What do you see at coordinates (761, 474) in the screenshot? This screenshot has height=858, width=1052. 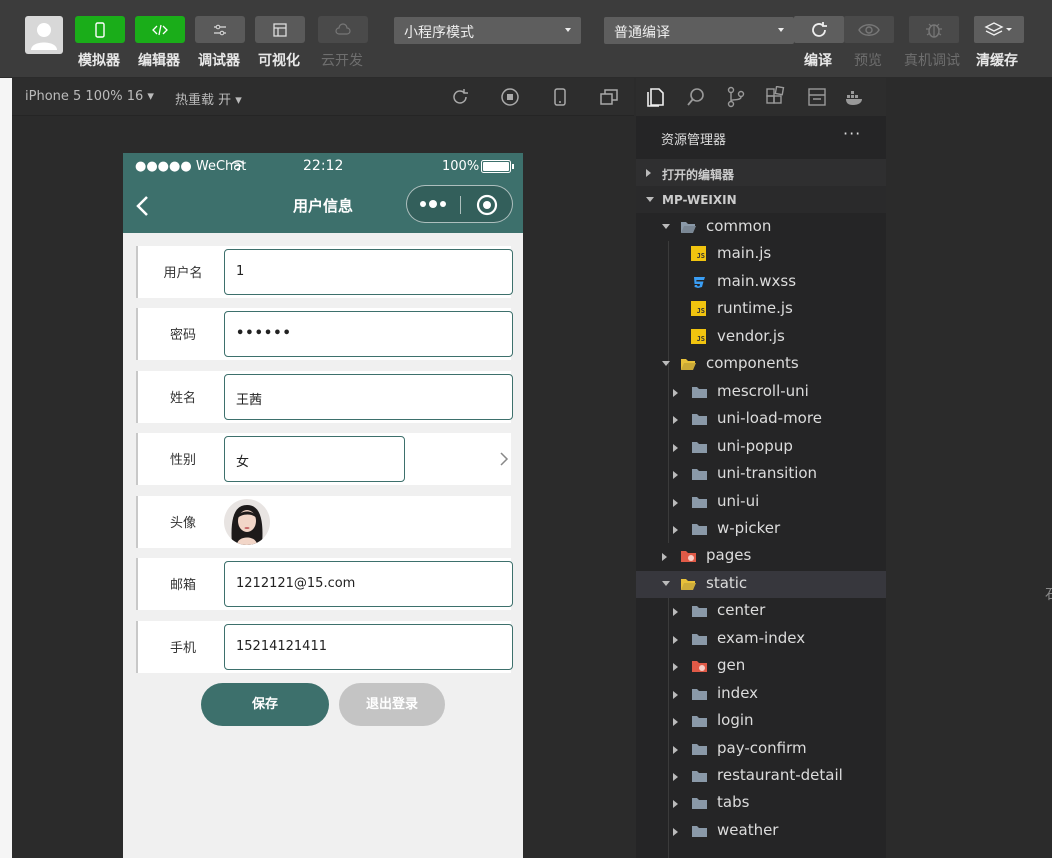 I see `tree-item-uni-transition: uni-transition` at bounding box center [761, 474].